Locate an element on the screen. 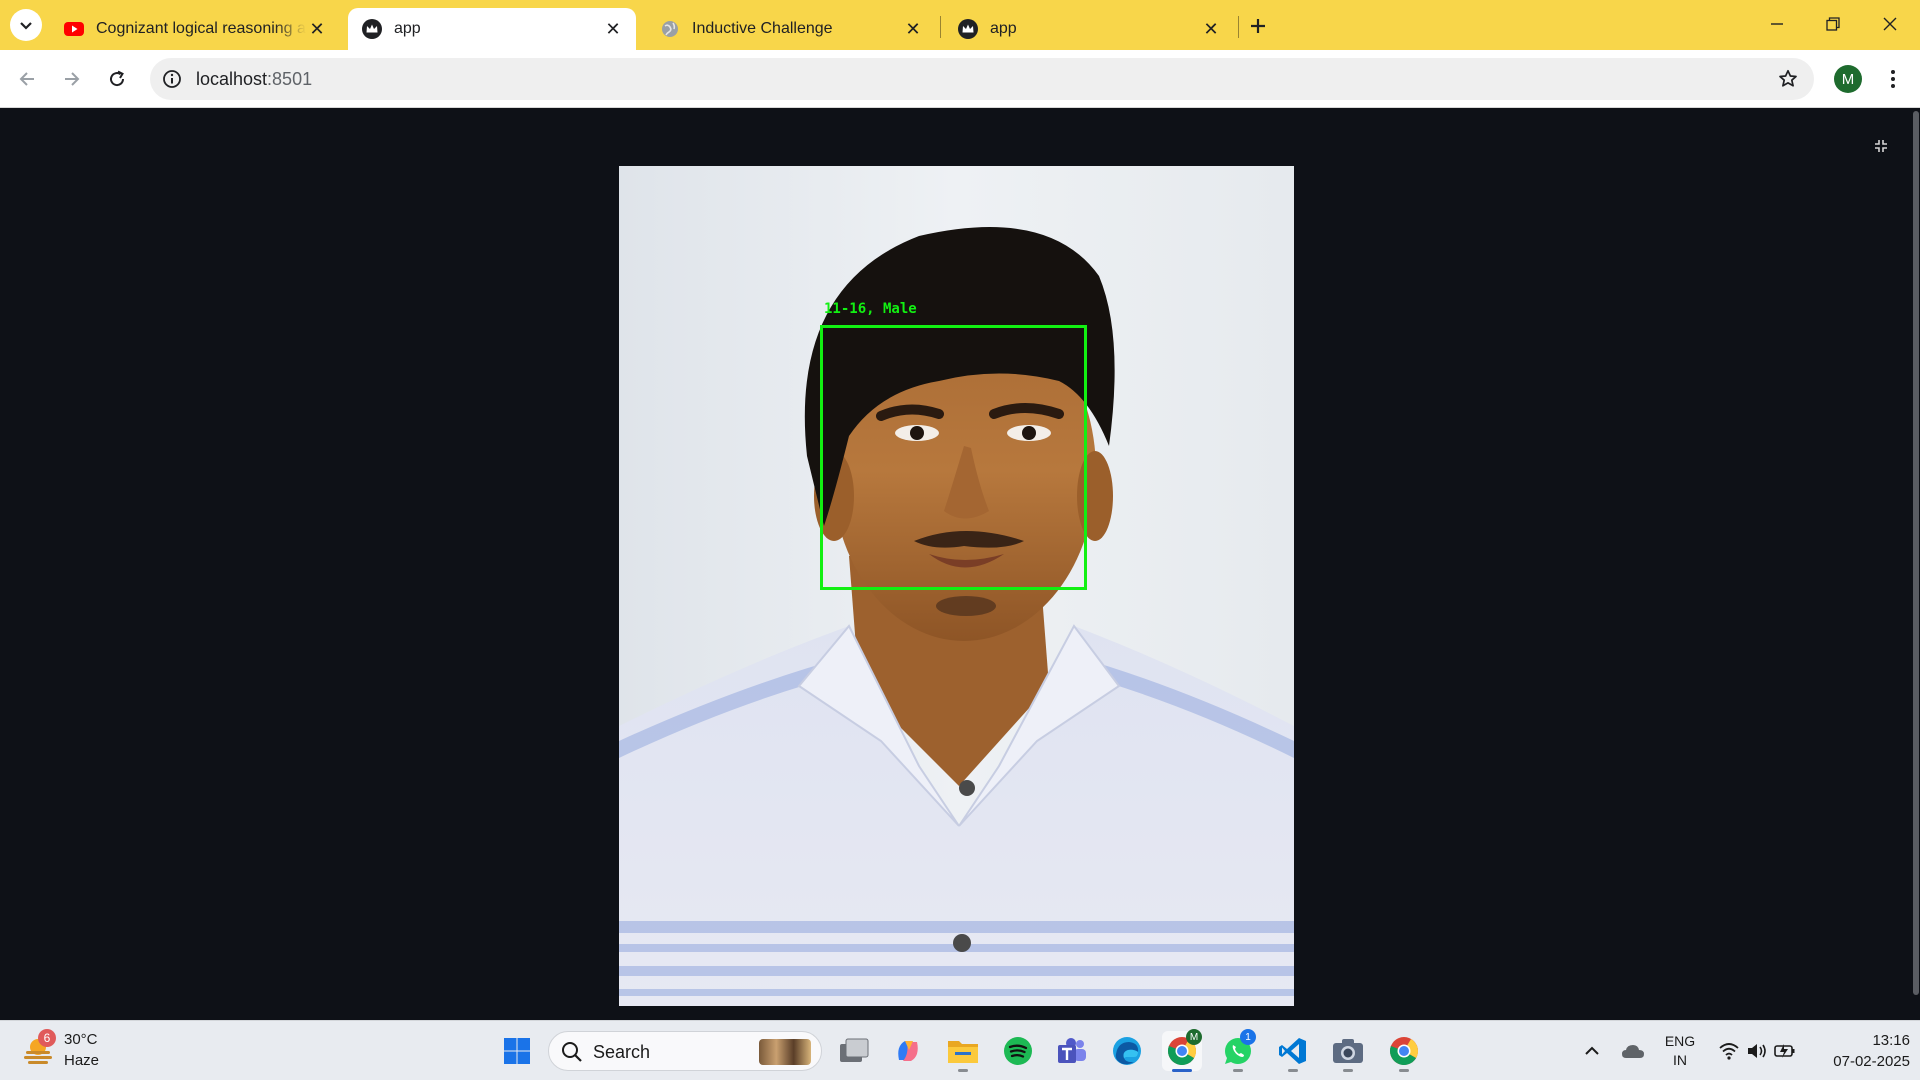 Image resolution: width=1920 pixels, height=1080 pixels. plus-icon is located at coordinates (1258, 26).